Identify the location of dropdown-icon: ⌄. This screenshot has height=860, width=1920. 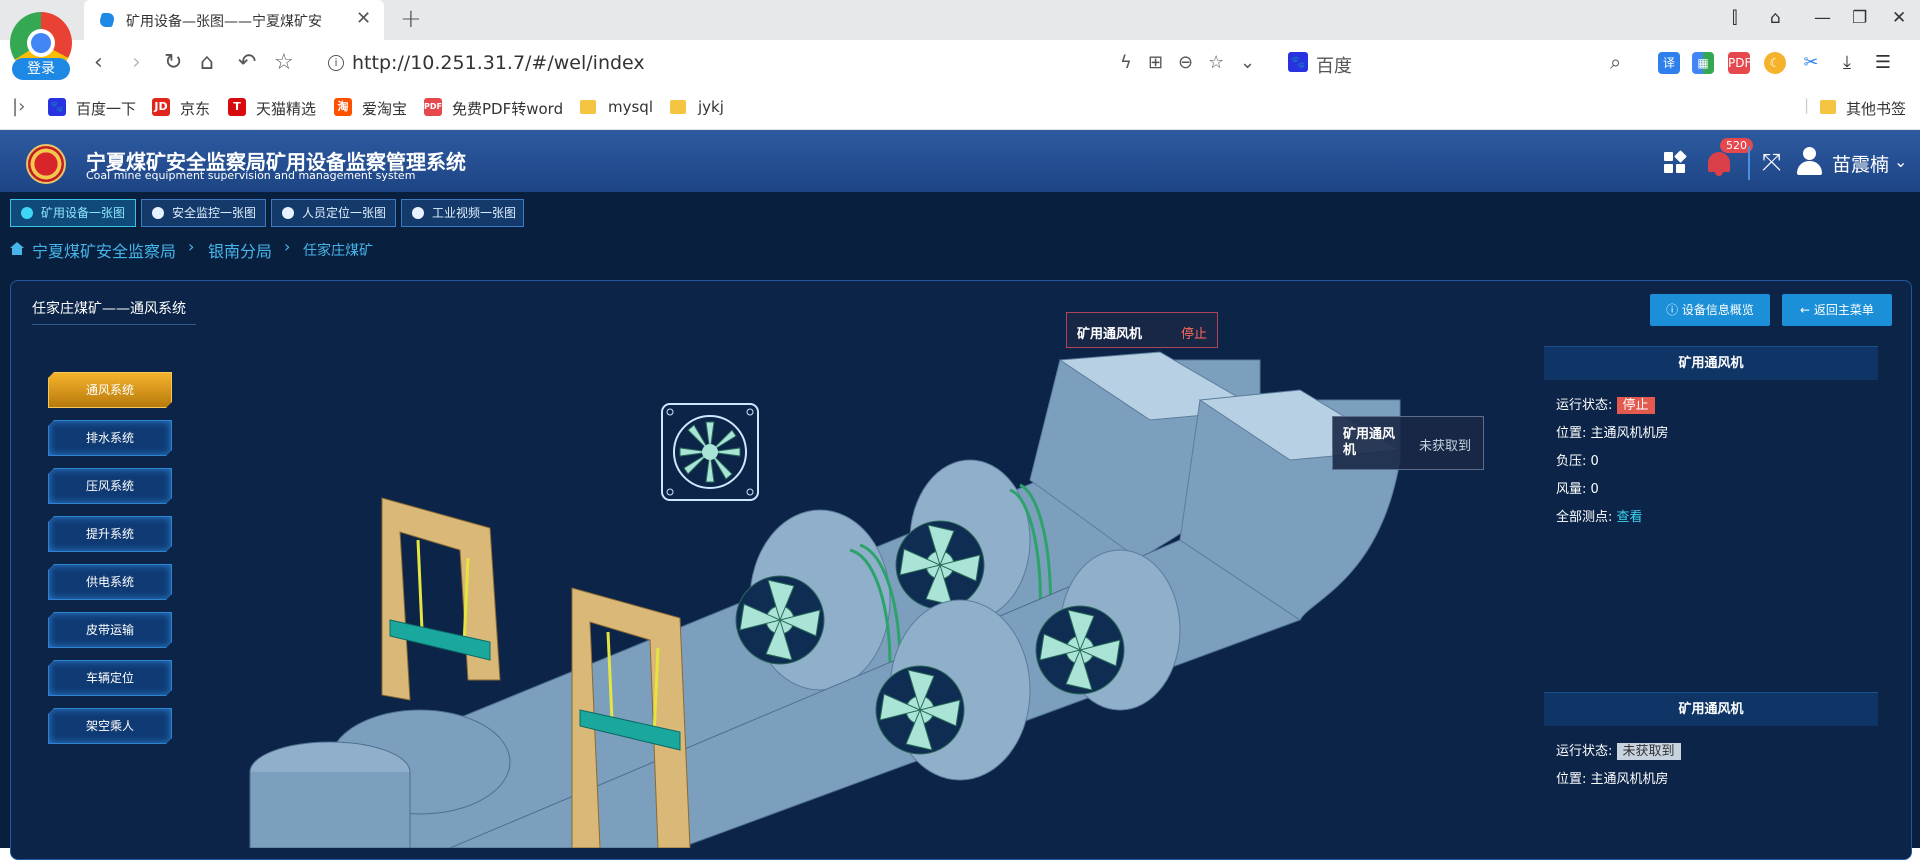
(1247, 62).